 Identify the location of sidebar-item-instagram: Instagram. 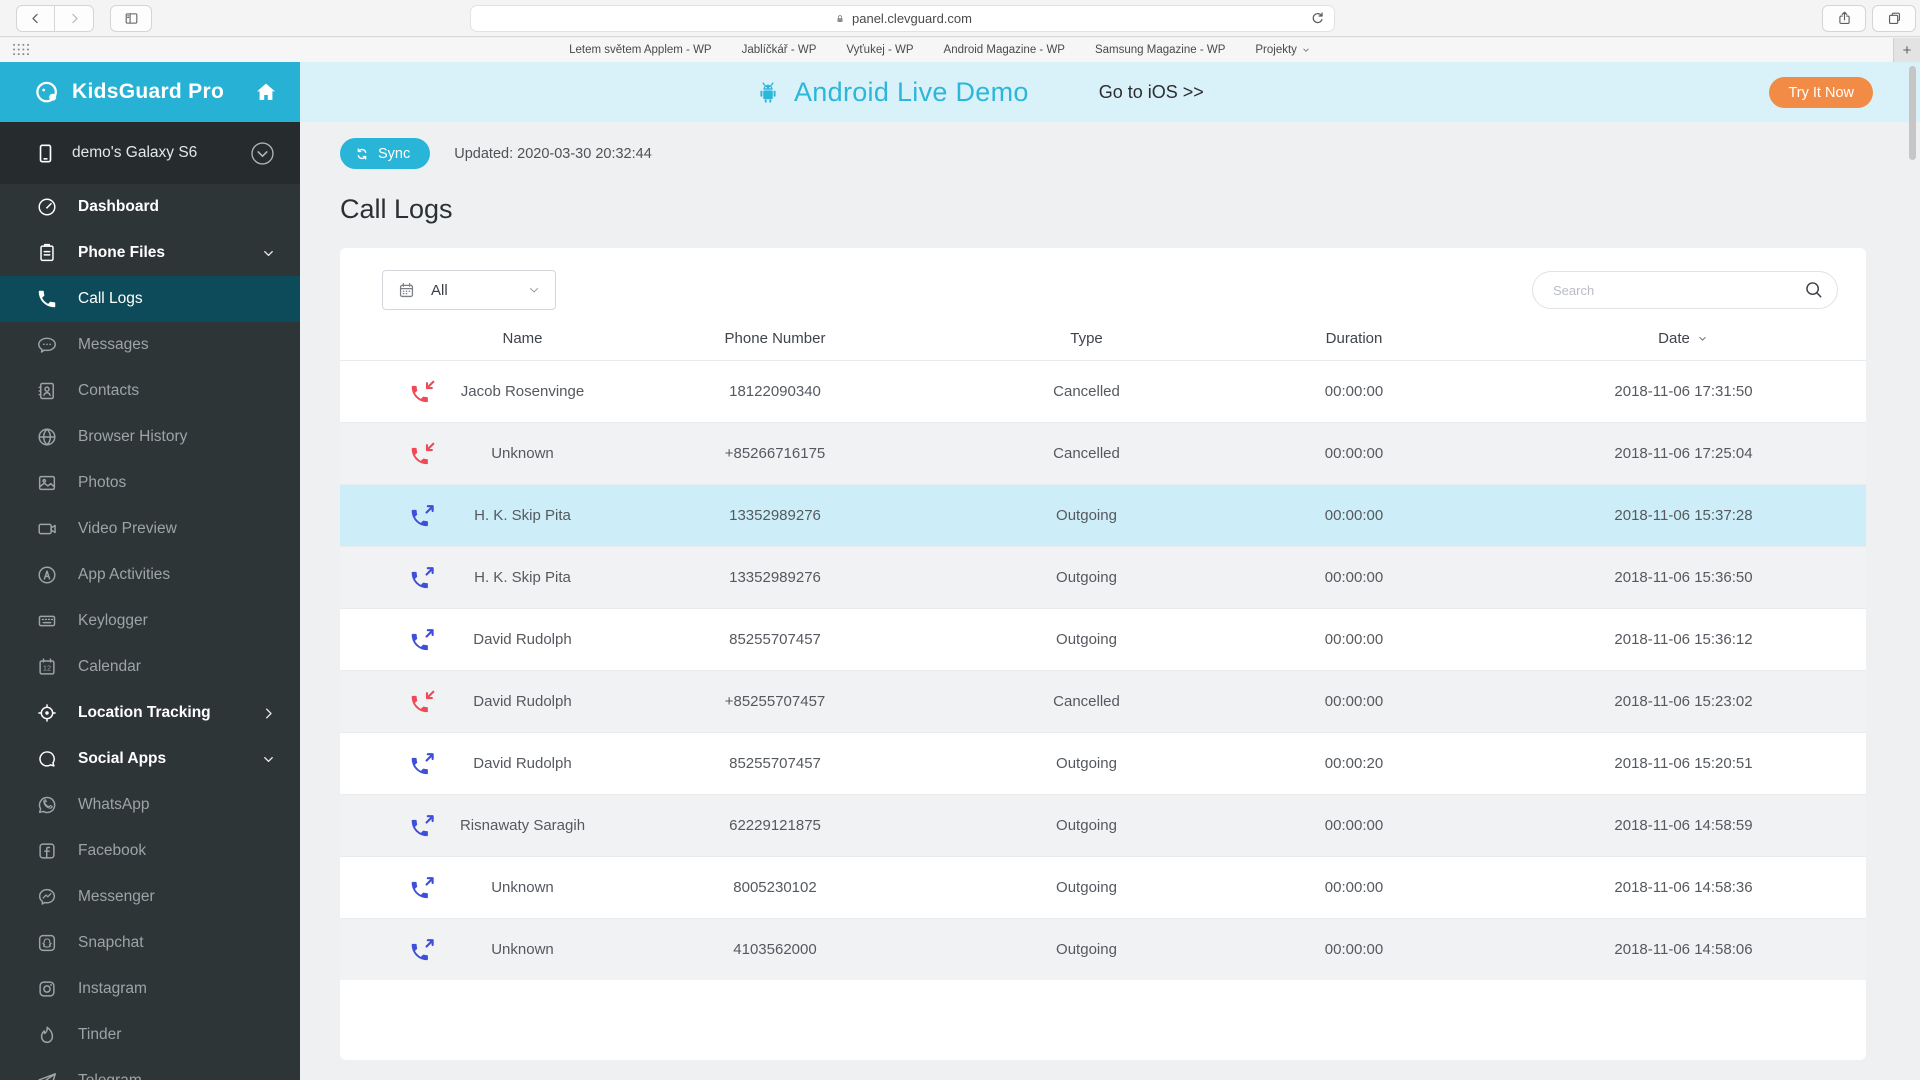
(150, 989).